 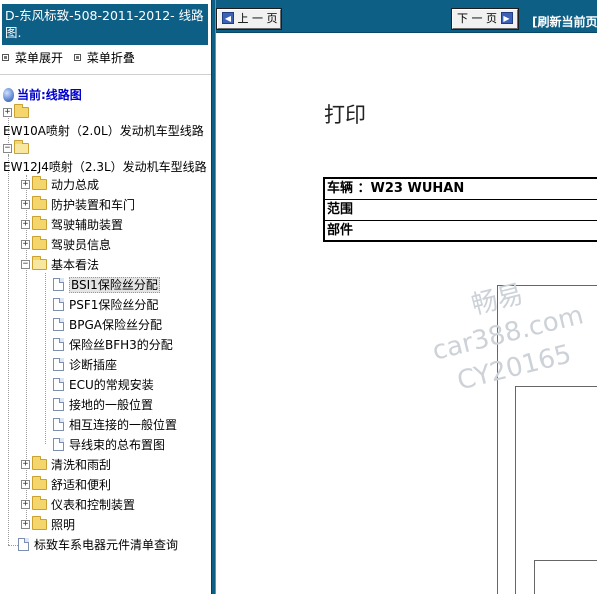 I want to click on previous-page-label: 上 一 页, so click(x=257, y=18).